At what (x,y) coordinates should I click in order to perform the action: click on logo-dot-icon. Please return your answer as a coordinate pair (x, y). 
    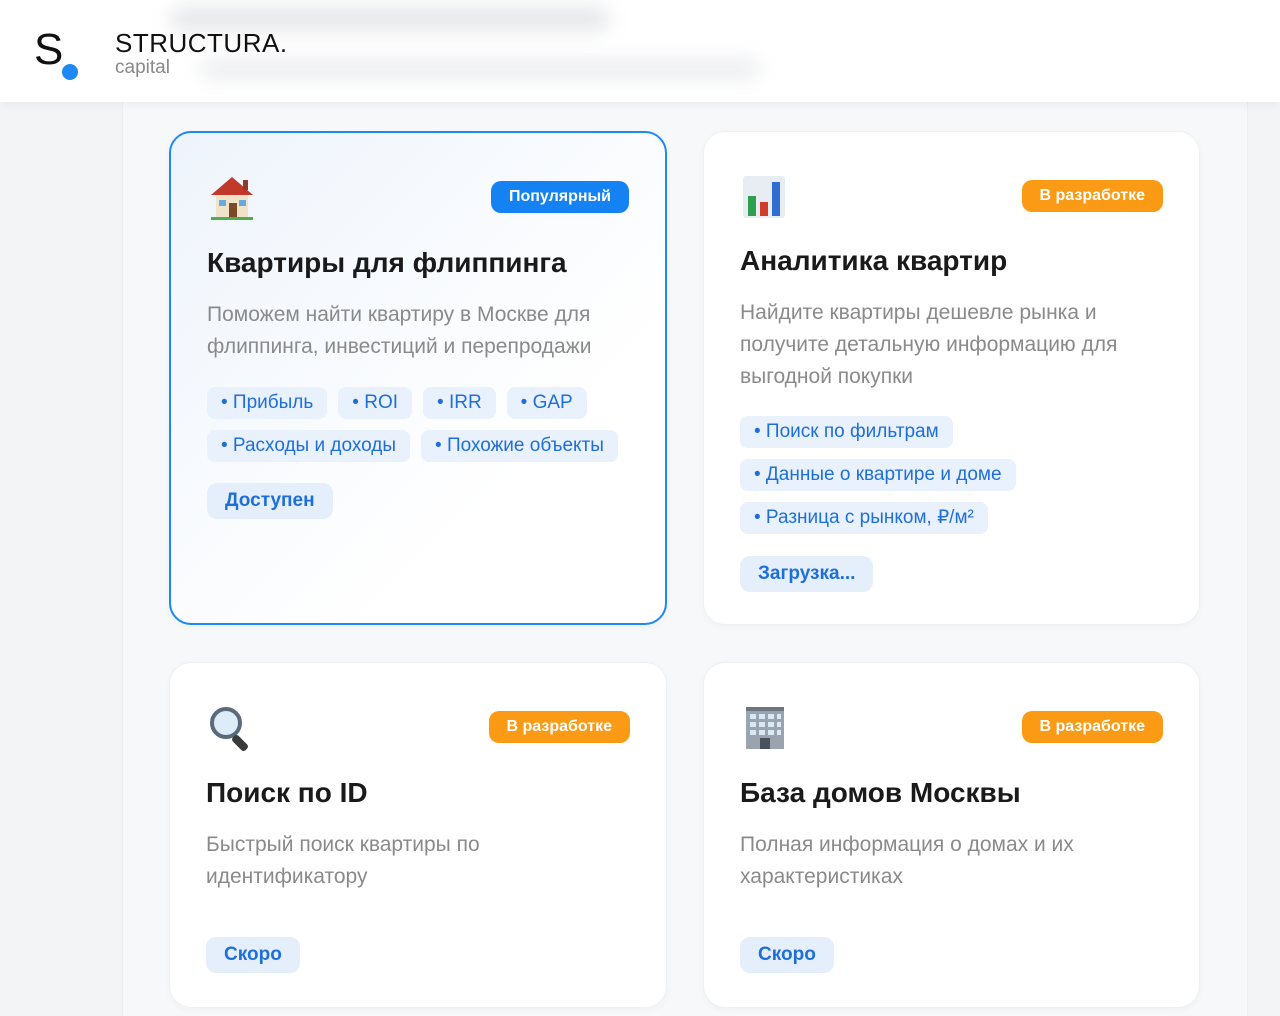
    Looking at the image, I should click on (70, 72).